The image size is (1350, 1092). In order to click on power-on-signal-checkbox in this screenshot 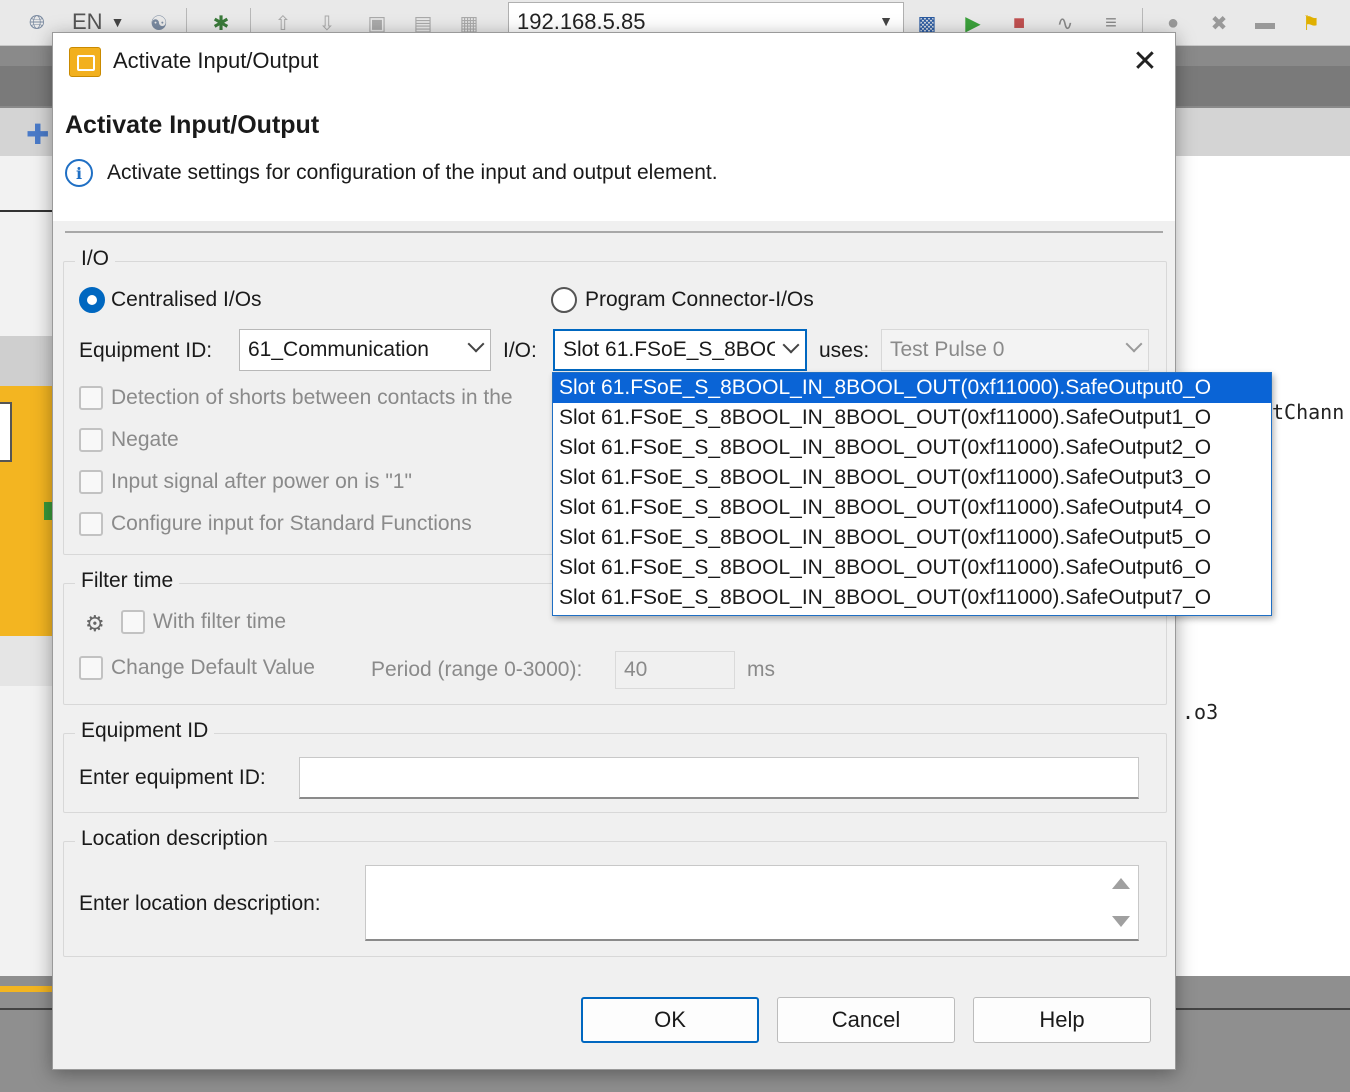, I will do `click(91, 482)`.